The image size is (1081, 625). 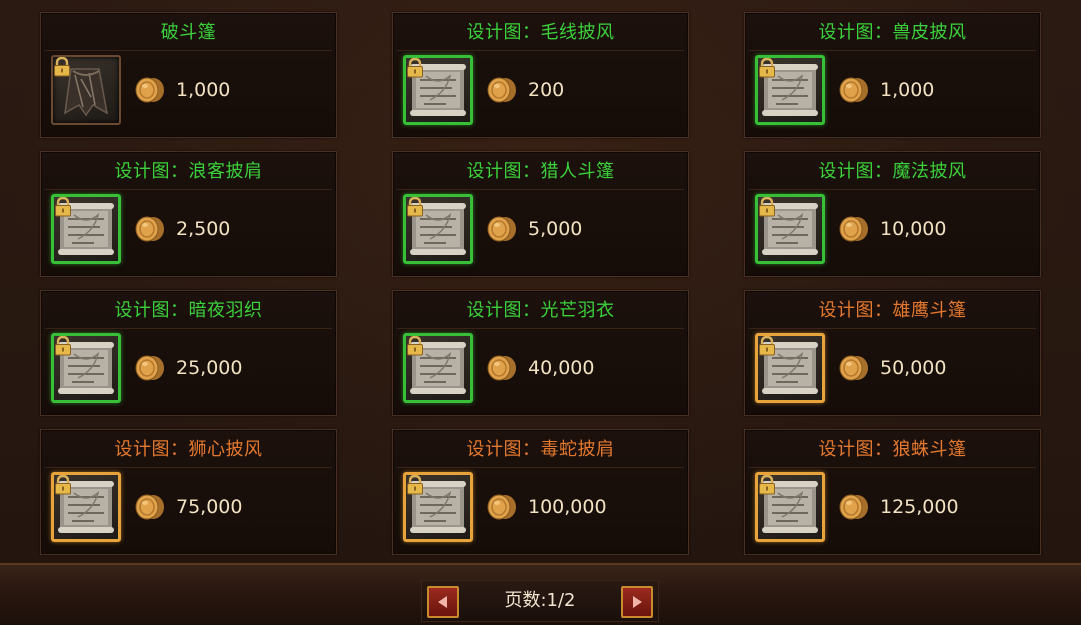 What do you see at coordinates (188, 311) in the screenshot?
I see `item-title: 设计图：暗夜羽织` at bounding box center [188, 311].